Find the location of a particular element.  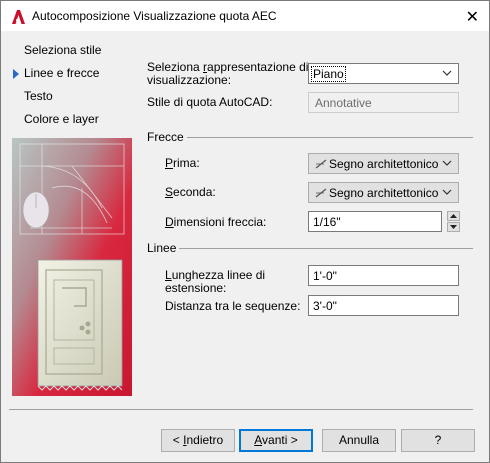

step-testo: Testo is located at coordinates (38, 96).